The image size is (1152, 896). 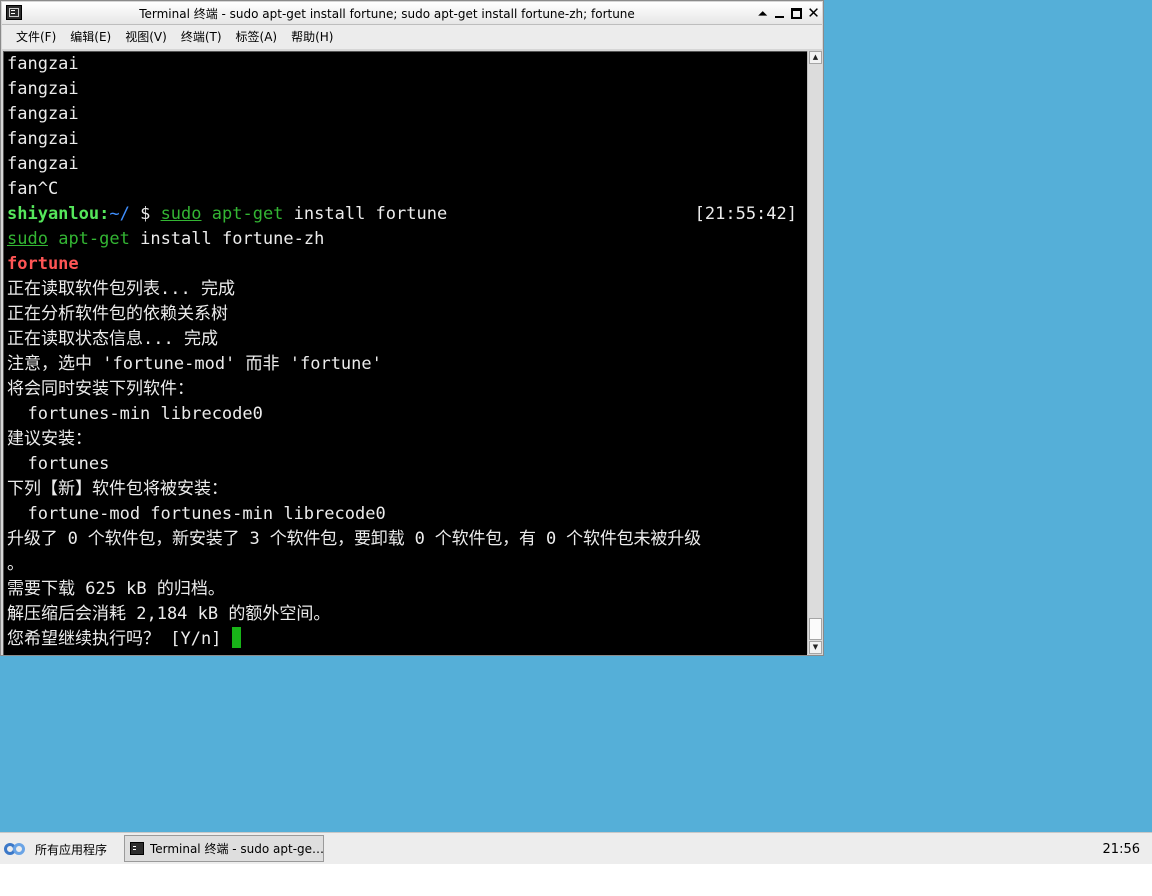 What do you see at coordinates (779, 17) in the screenshot?
I see `minimize-icon` at bounding box center [779, 17].